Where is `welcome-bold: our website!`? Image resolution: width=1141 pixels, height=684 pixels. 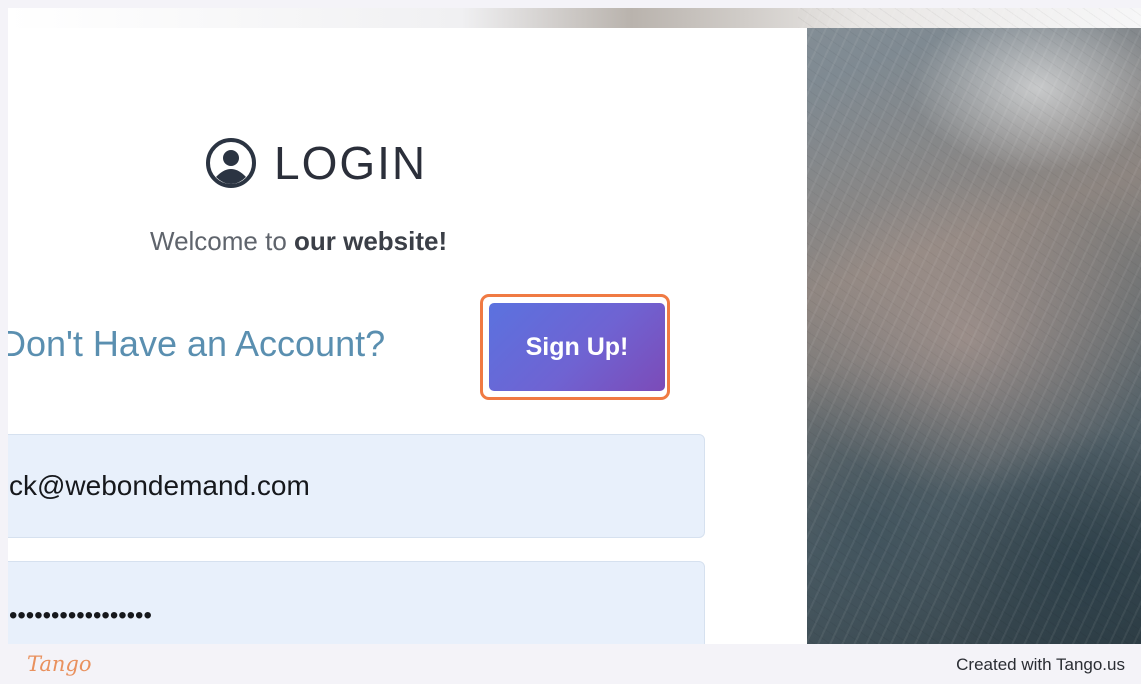 welcome-bold: our website! is located at coordinates (371, 241).